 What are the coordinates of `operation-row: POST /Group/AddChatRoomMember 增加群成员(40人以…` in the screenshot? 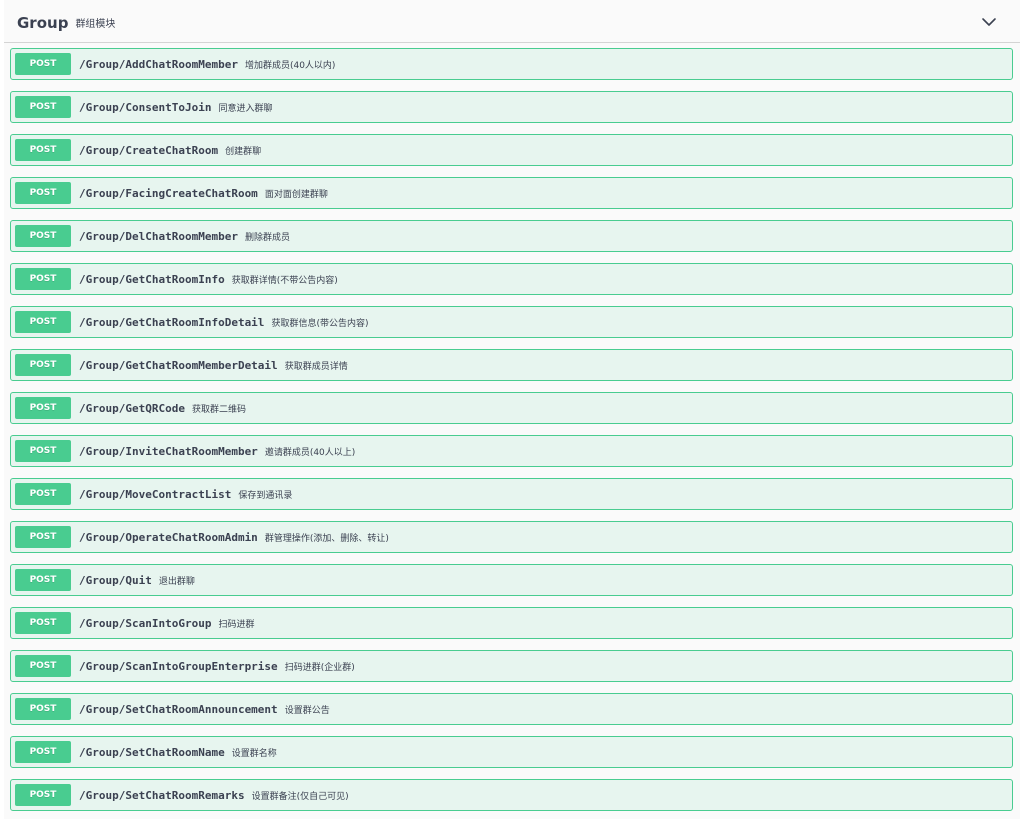 It's located at (511, 64).